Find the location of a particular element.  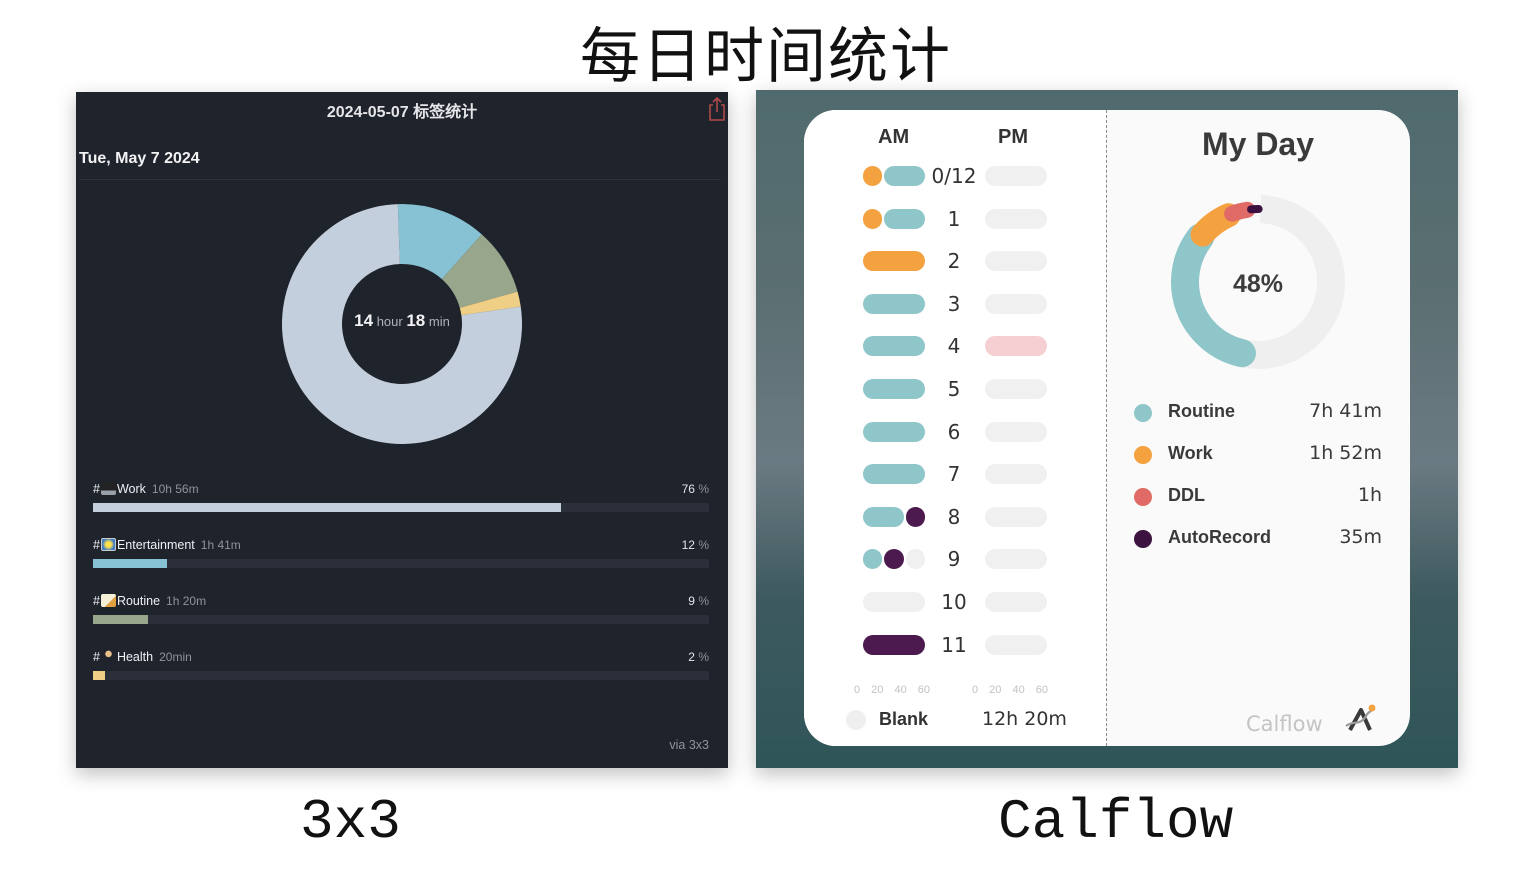

hour-label: 0/12 is located at coordinates (954, 176).